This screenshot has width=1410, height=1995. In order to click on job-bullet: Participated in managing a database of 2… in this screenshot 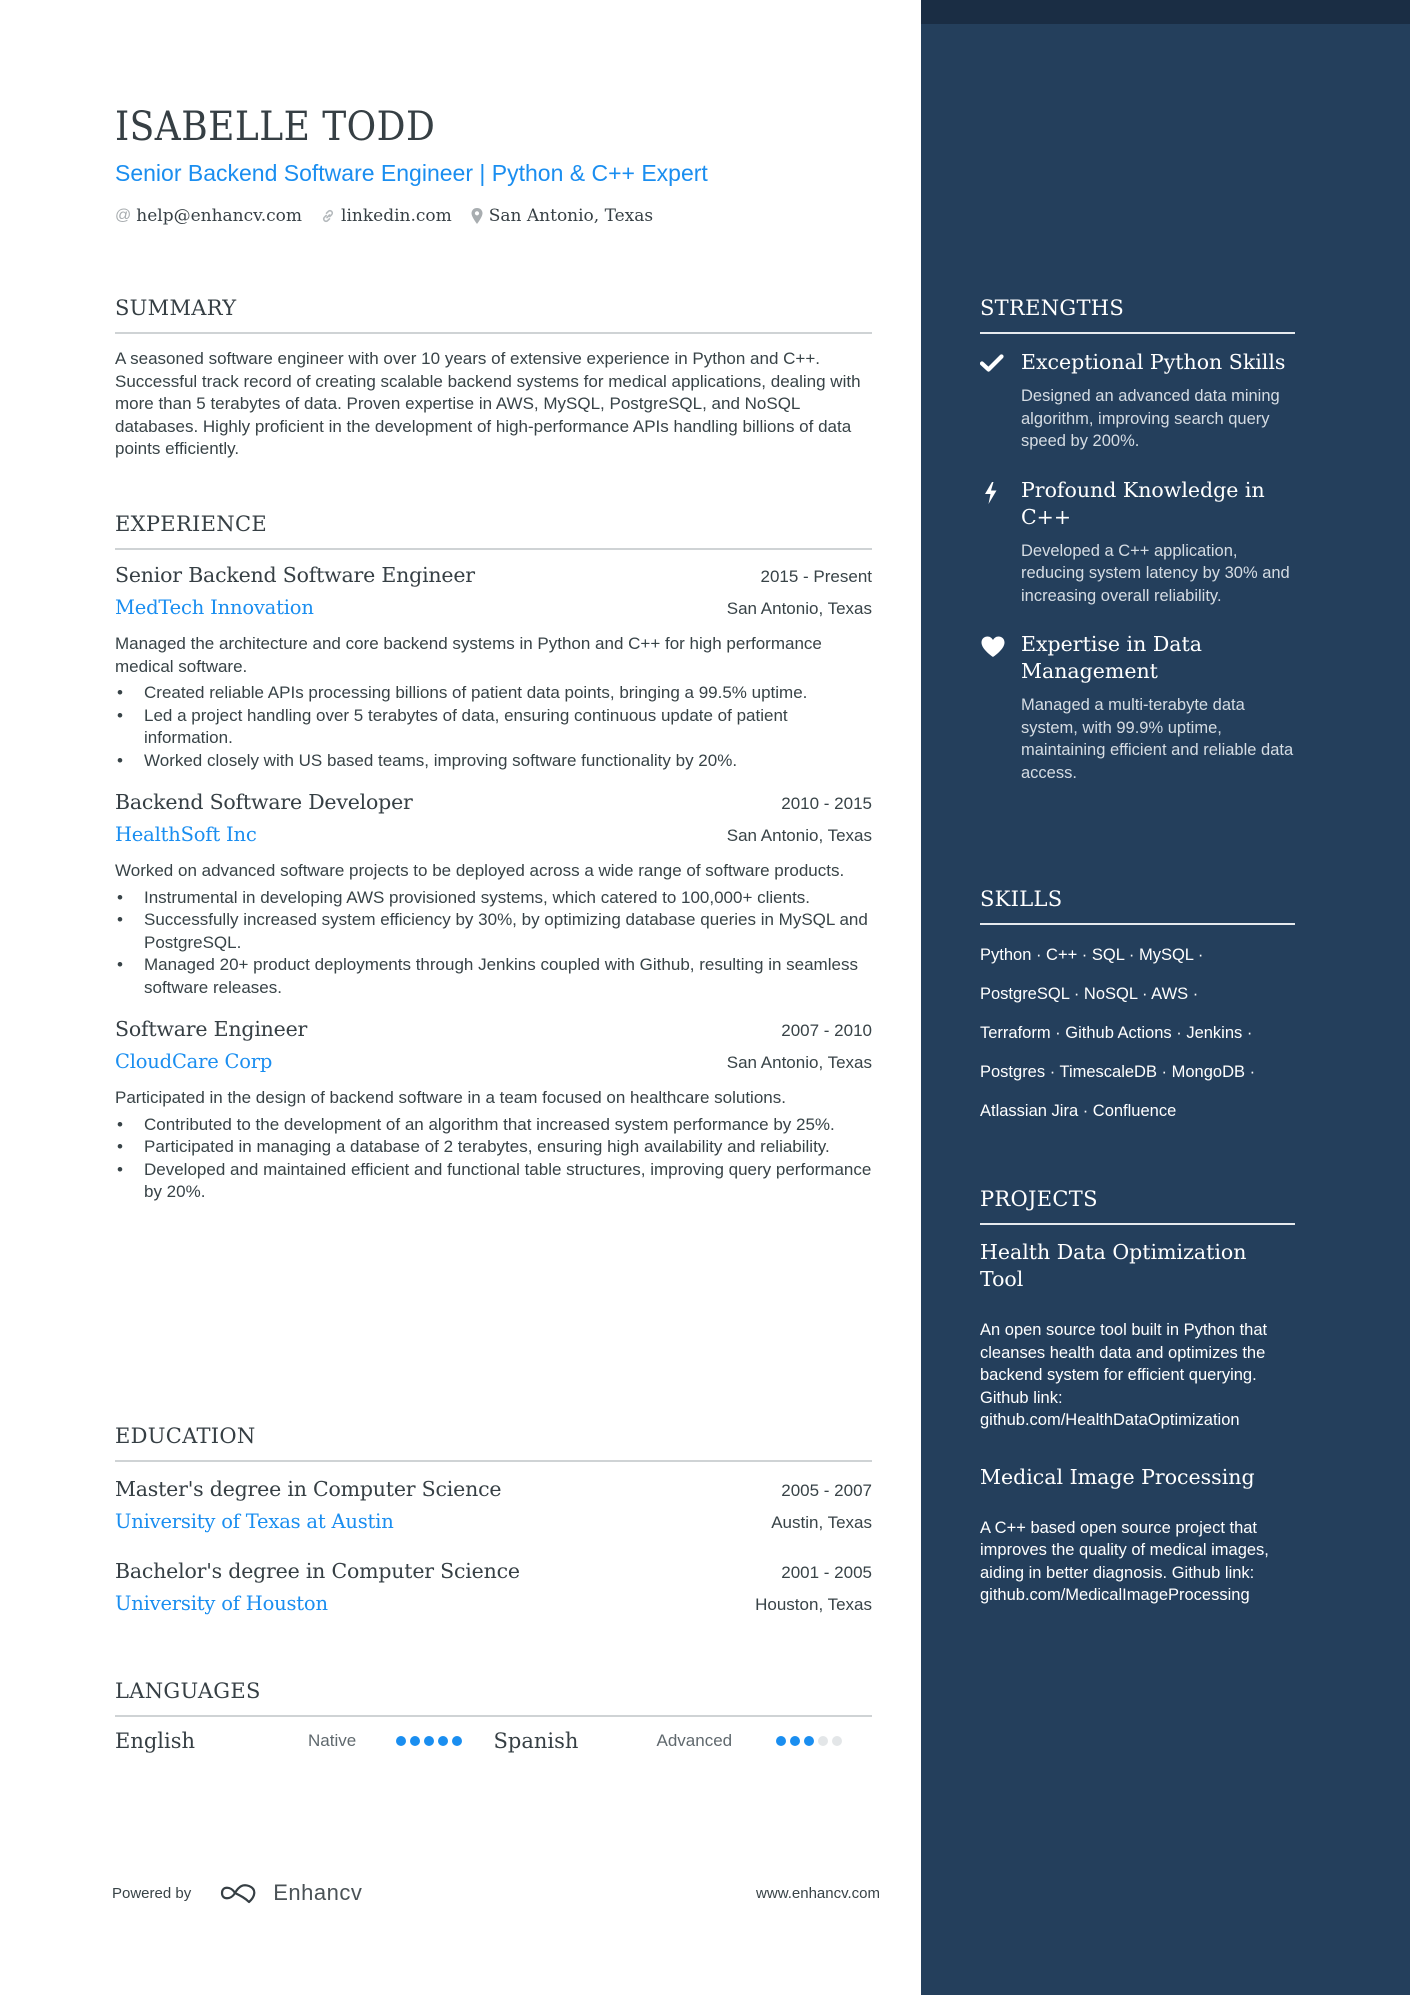, I will do `click(493, 1147)`.